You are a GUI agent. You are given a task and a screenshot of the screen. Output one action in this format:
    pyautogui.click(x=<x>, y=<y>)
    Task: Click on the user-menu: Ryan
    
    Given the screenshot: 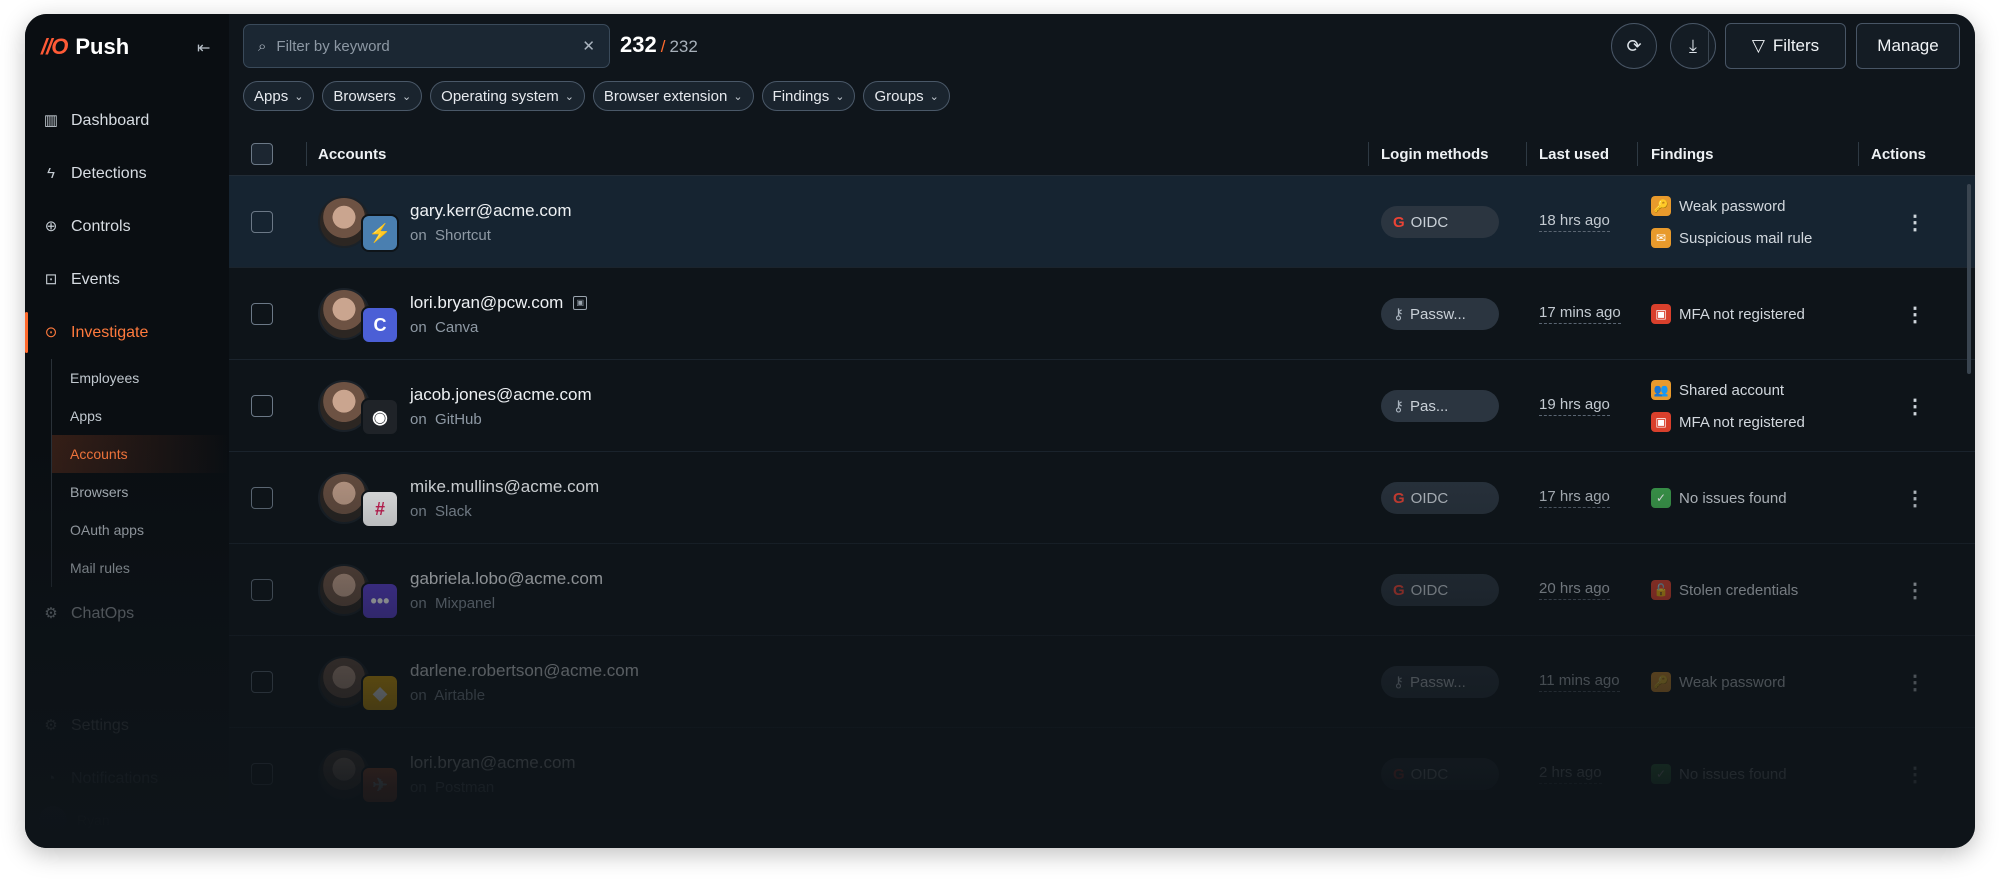 What is the action you would take?
    pyautogui.click(x=74, y=820)
    